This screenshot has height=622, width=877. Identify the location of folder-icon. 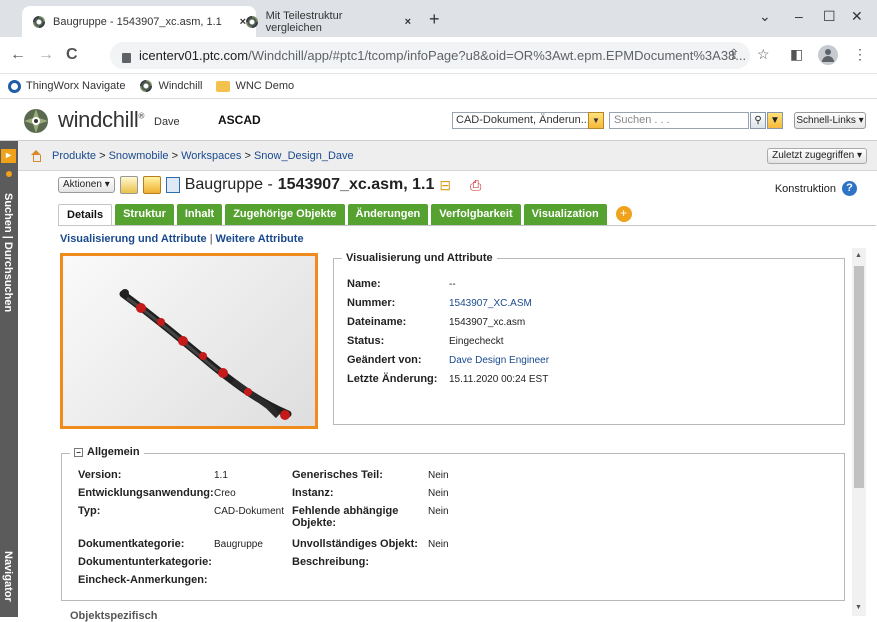
(223, 86).